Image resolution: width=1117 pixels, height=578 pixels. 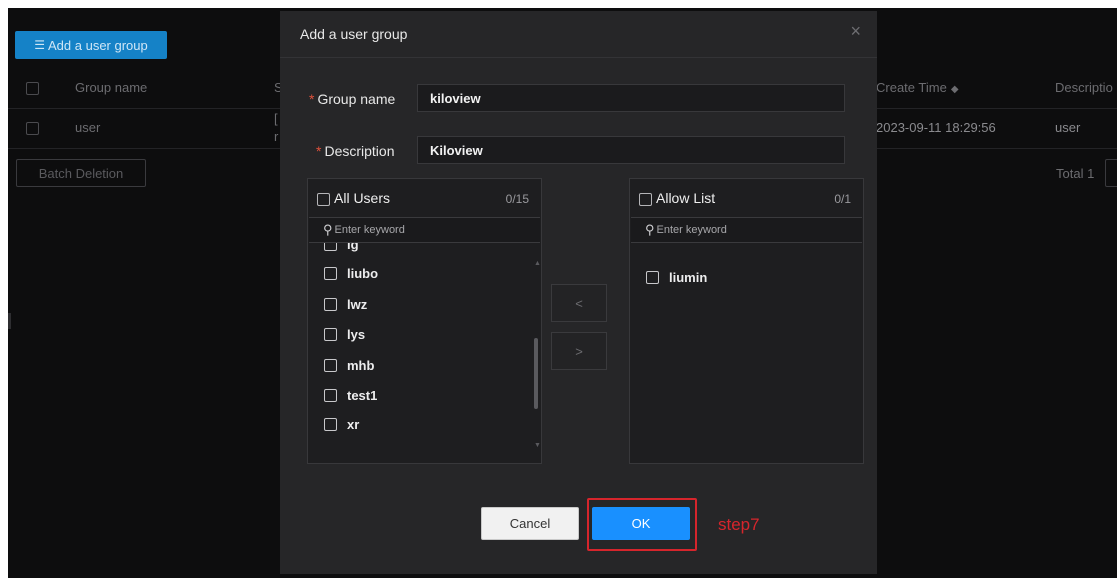 I want to click on item-label: test1, so click(x=362, y=395).